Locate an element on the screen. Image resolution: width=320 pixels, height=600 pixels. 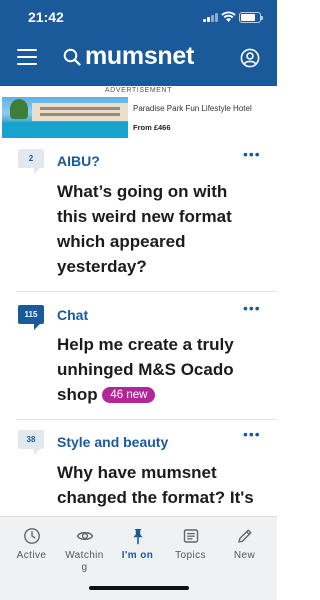
tab-watching: Watchin g is located at coordinates (84, 550).